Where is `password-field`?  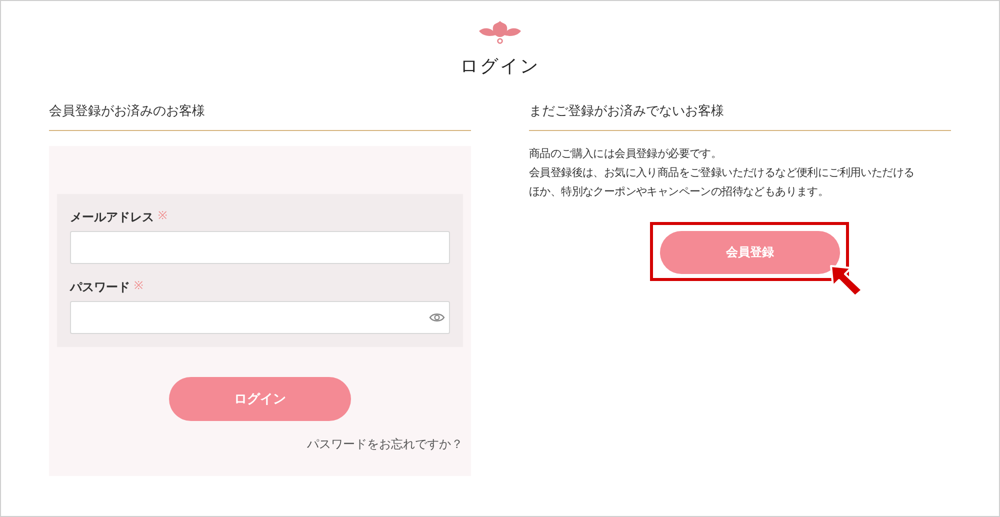 password-field is located at coordinates (260, 317).